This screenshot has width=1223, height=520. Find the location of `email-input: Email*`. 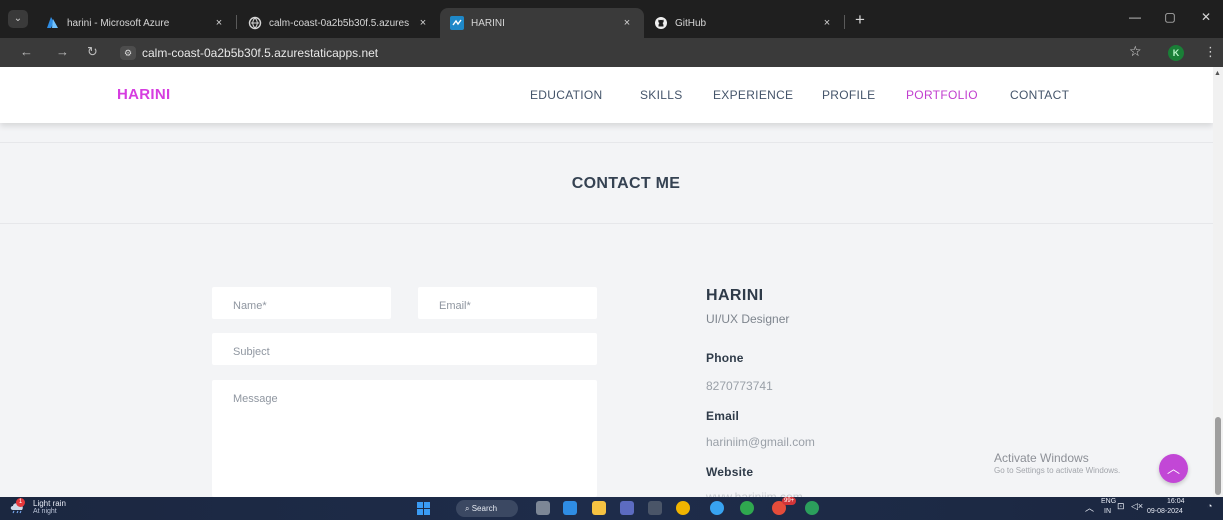

email-input: Email* is located at coordinates (507, 303).